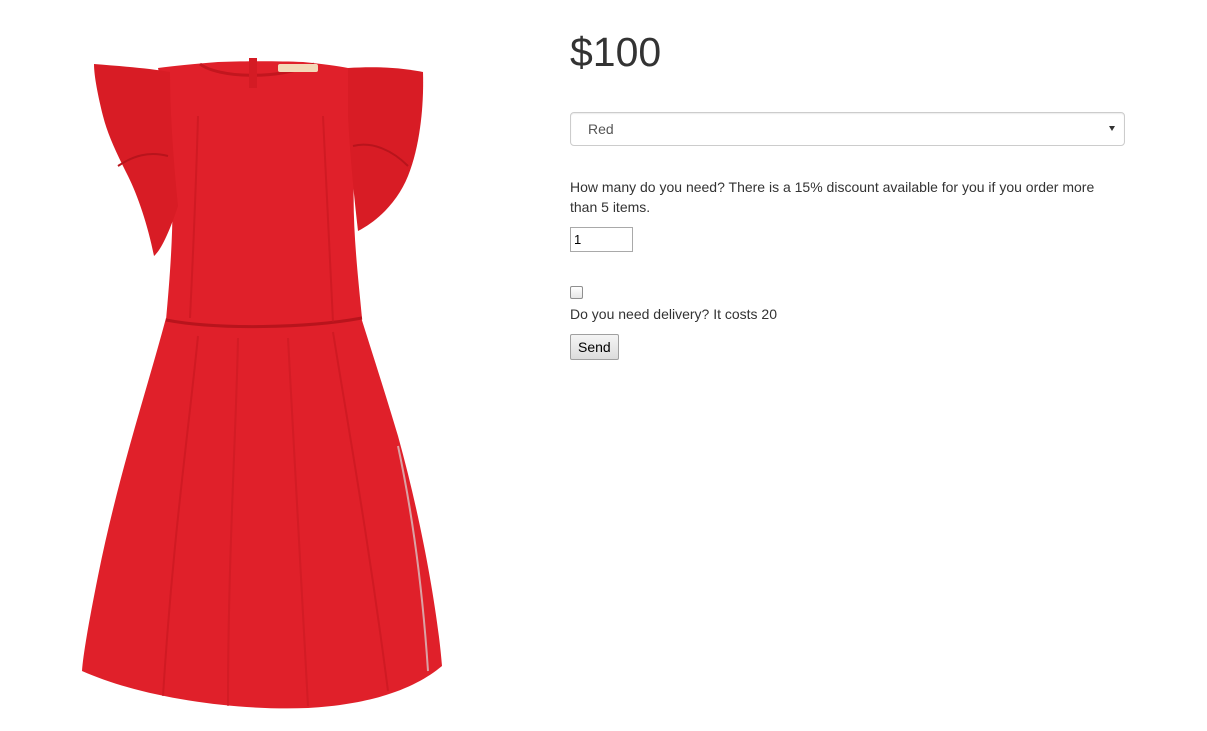 Image resolution: width=1207 pixels, height=731 pixels. I want to click on chevron-down-icon, so click(1112, 128).